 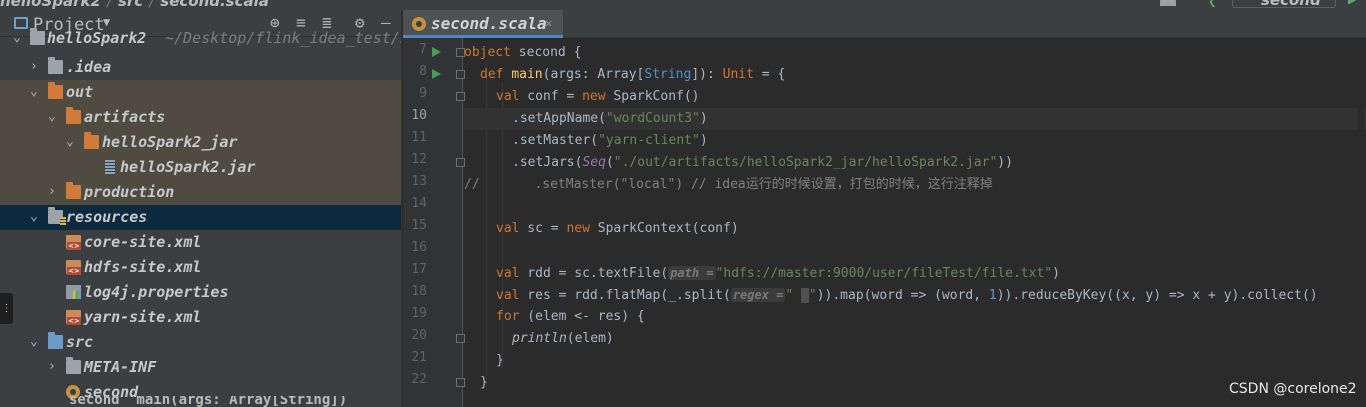 What do you see at coordinates (200, 192) in the screenshot?
I see `tree-item-production: › production` at bounding box center [200, 192].